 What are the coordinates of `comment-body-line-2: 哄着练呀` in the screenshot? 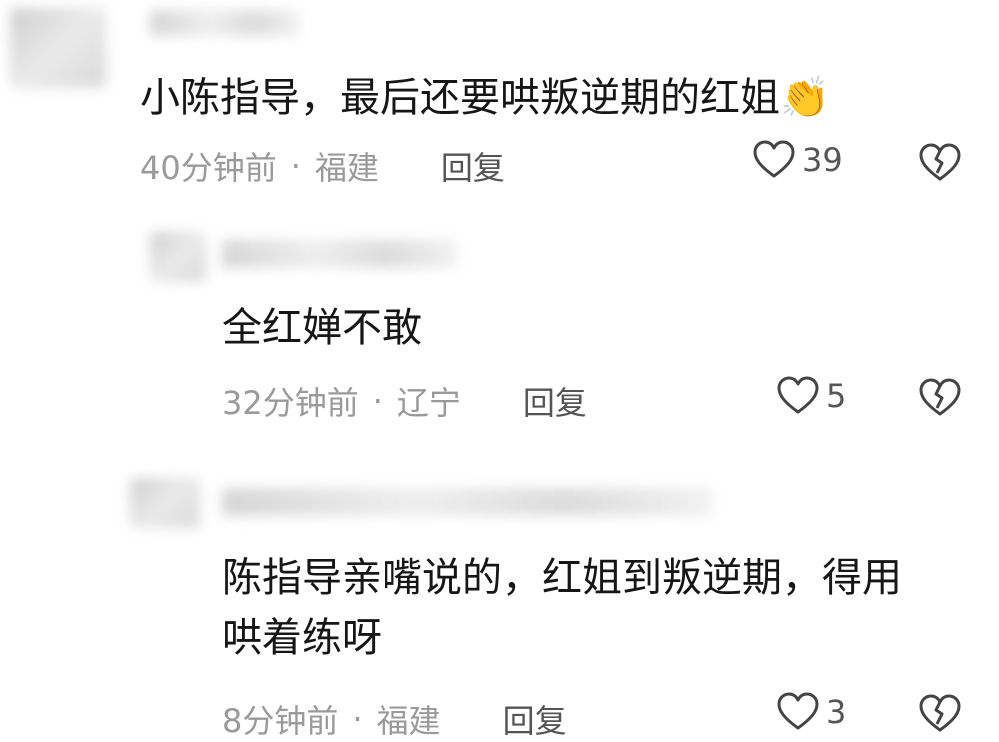 It's located at (302, 638).